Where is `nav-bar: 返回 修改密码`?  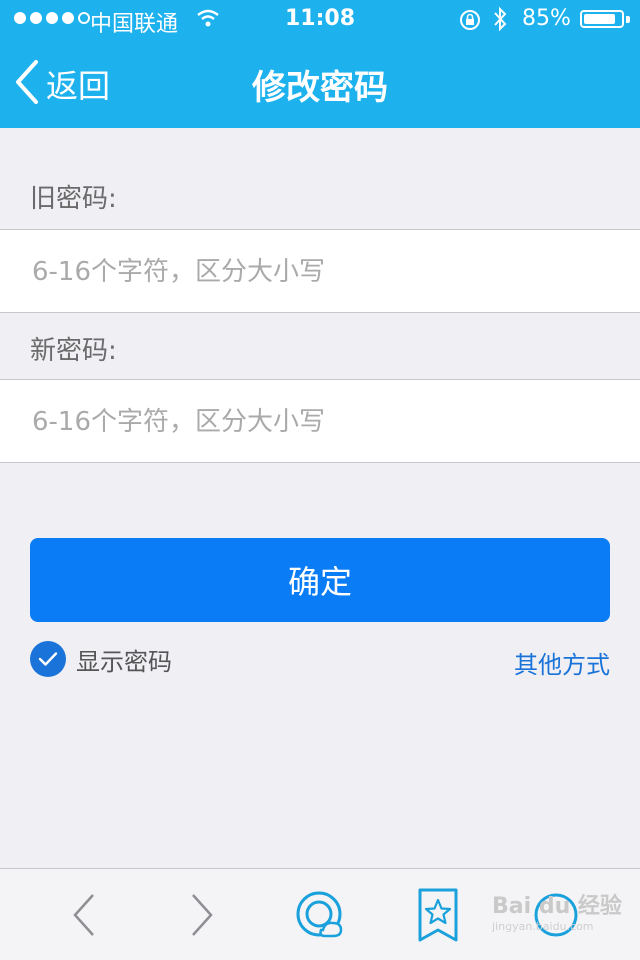 nav-bar: 返回 修改密码 is located at coordinates (320, 84).